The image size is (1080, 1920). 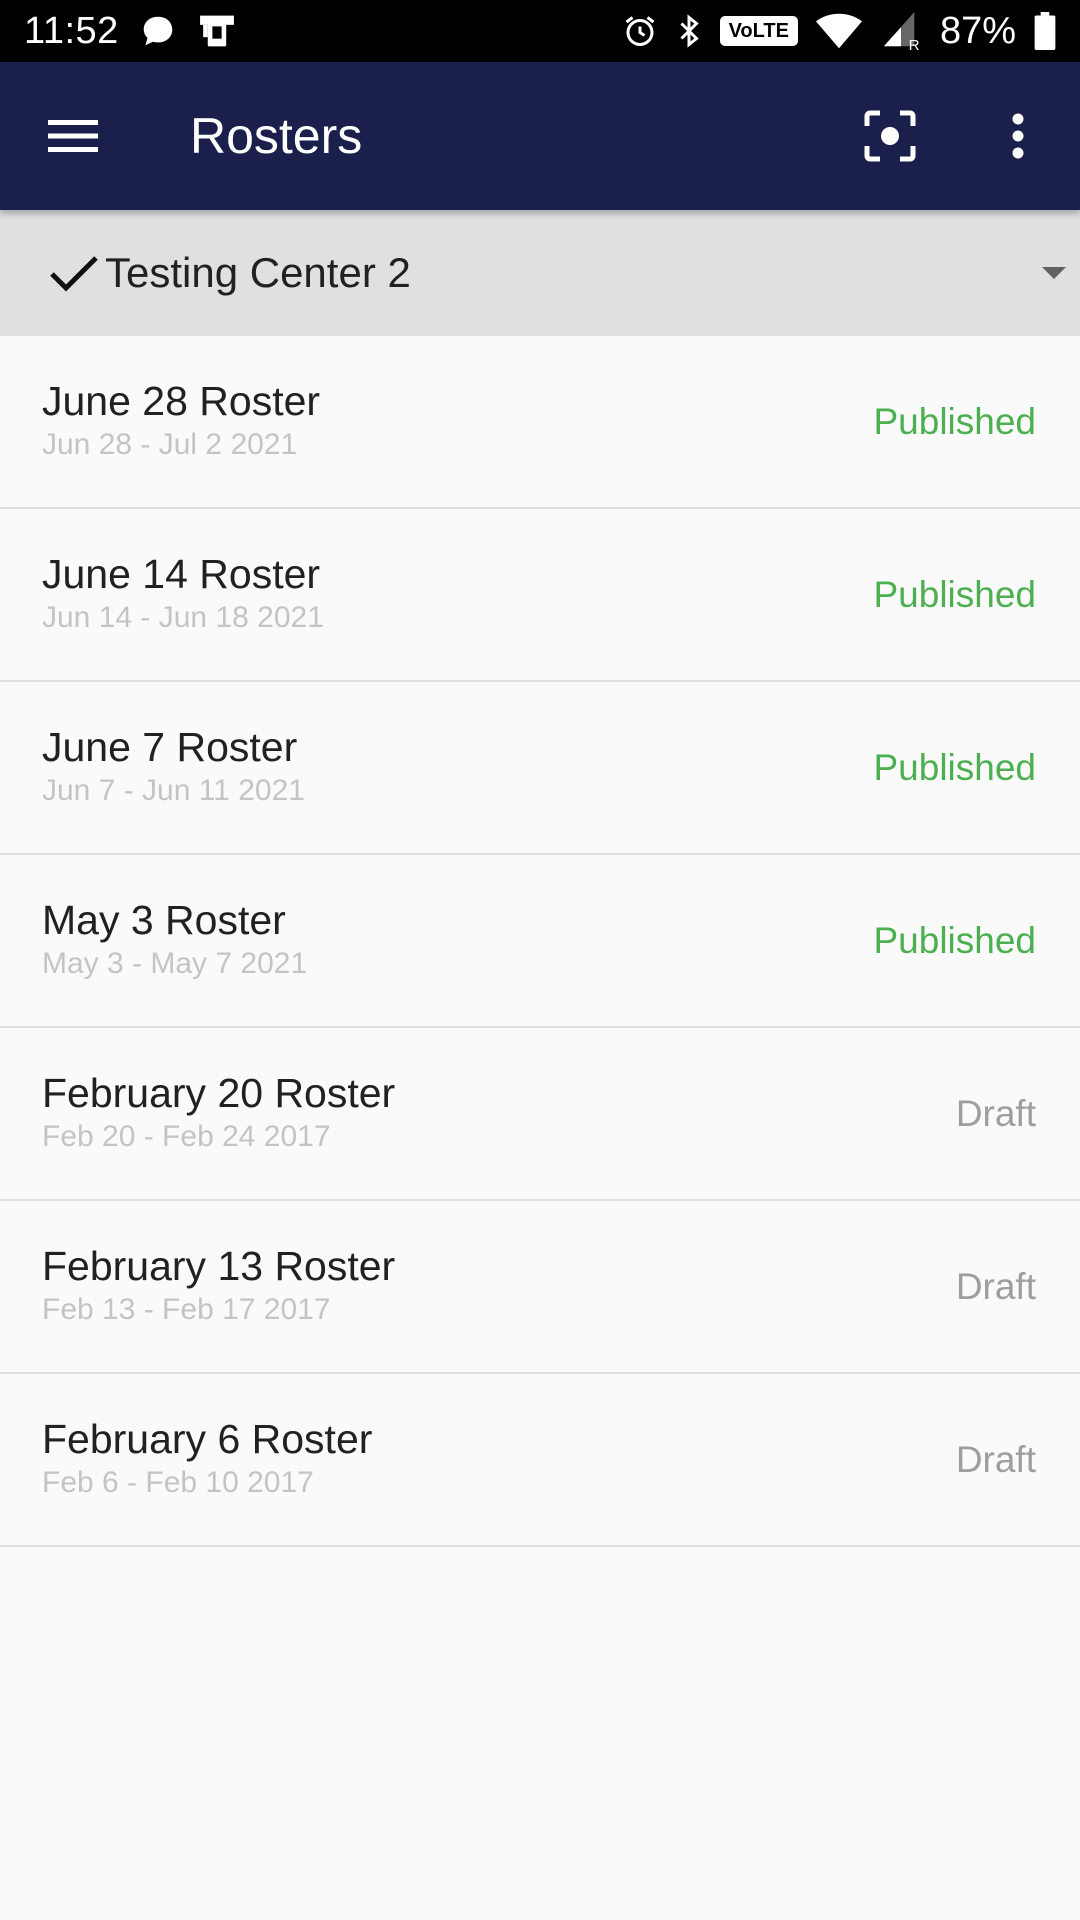 What do you see at coordinates (914, 43) in the screenshot?
I see `roaming-label: R` at bounding box center [914, 43].